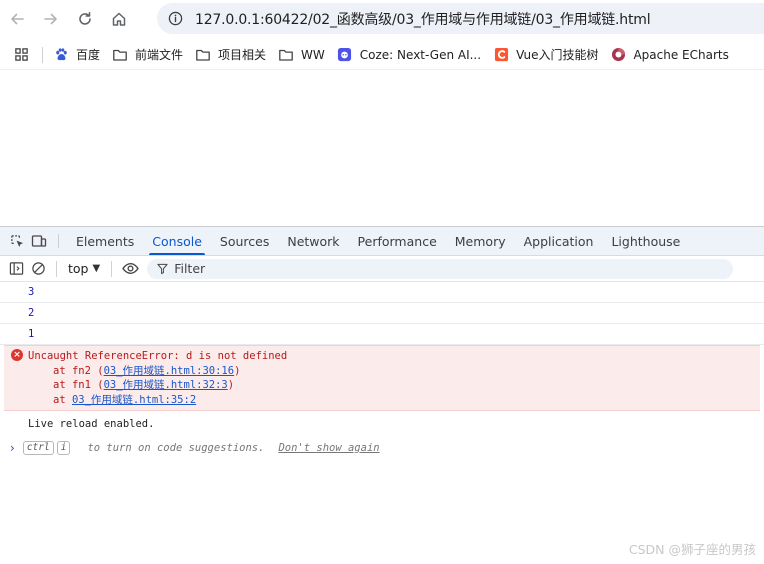  I want to click on source-link: 03_作用域链.html:35:2, so click(134, 400).